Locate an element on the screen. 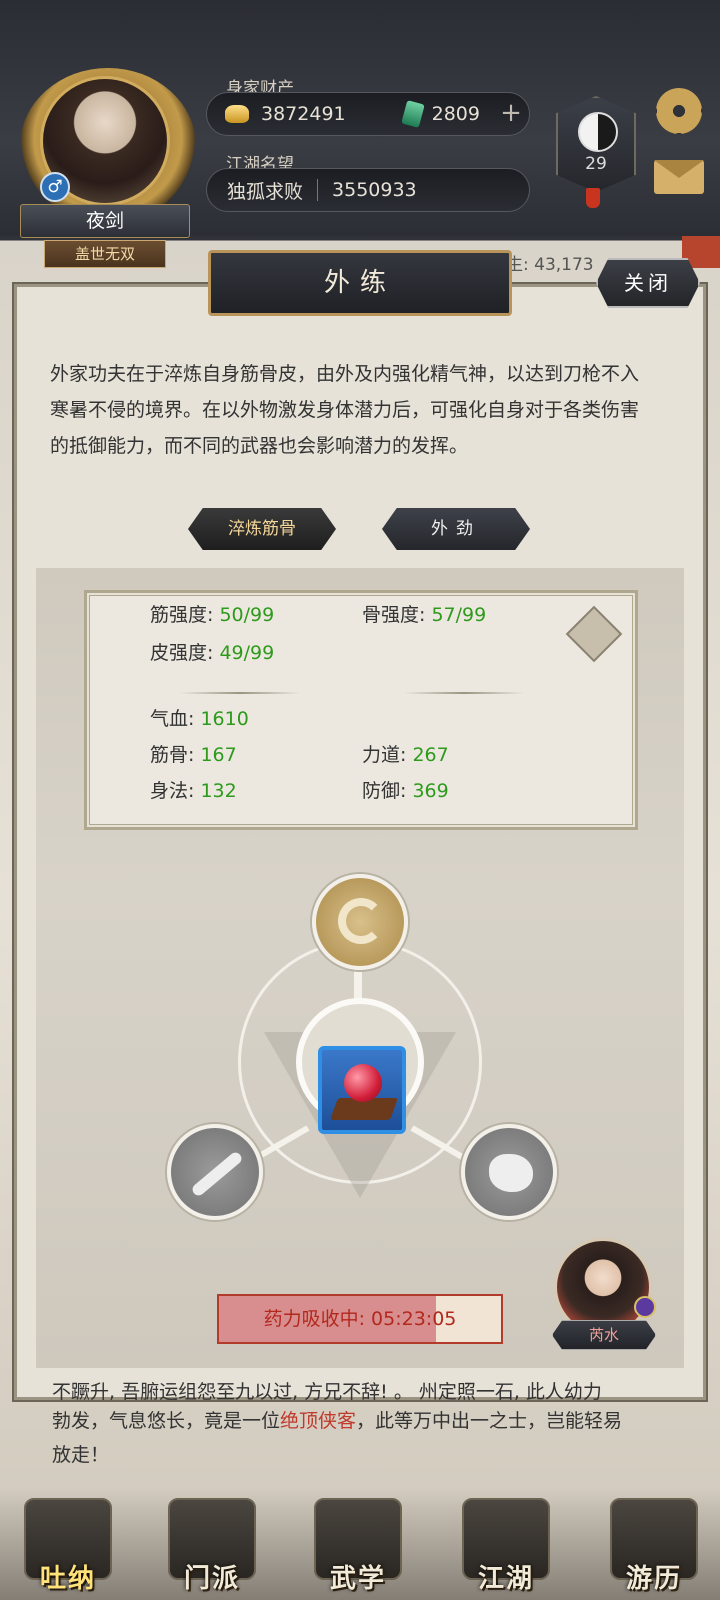 The width and height of the screenshot is (720, 1600). stat-qixue: 气血: 1610 is located at coordinates (199, 717).